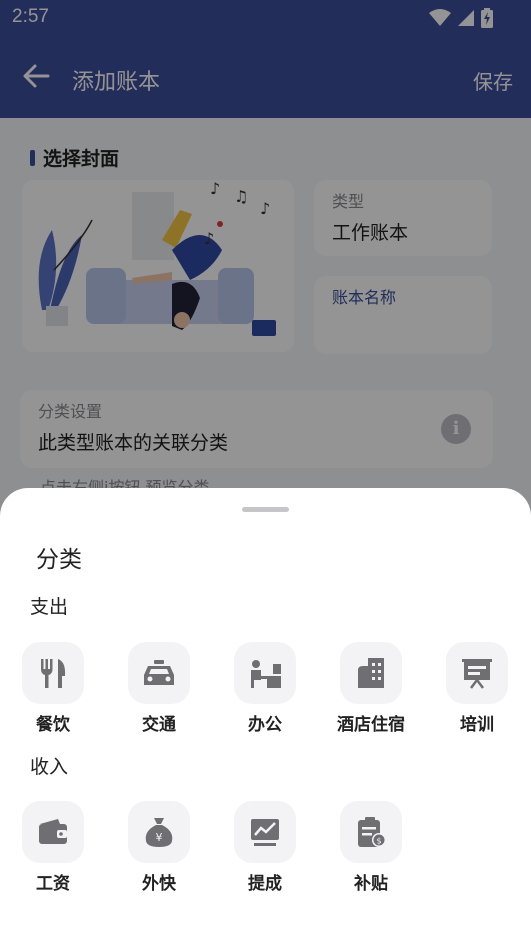 Image resolution: width=531 pixels, height=944 pixels. I want to click on taxi-icon, so click(159, 672).